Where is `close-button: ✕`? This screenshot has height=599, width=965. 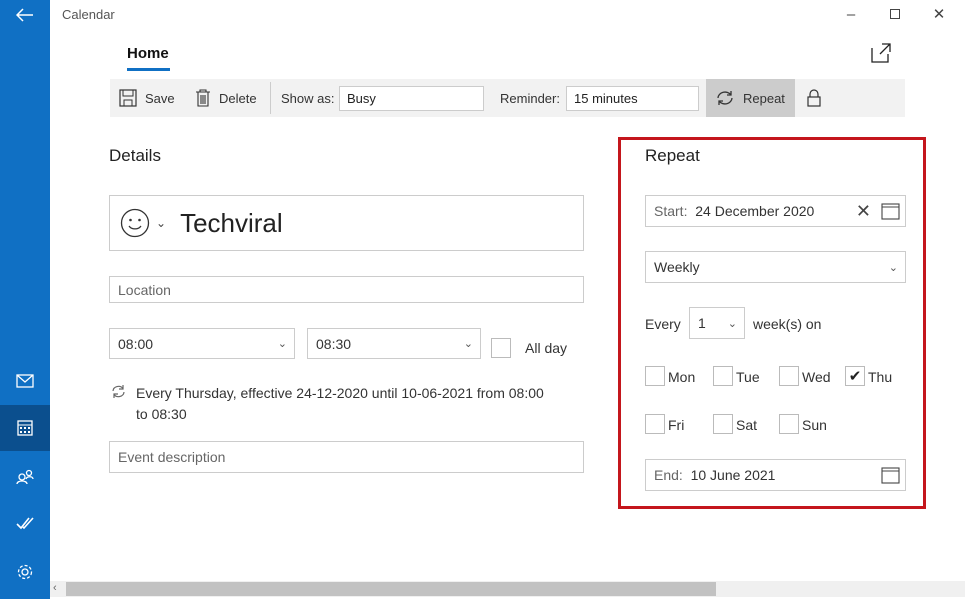
close-button: ✕ is located at coordinates (939, 14).